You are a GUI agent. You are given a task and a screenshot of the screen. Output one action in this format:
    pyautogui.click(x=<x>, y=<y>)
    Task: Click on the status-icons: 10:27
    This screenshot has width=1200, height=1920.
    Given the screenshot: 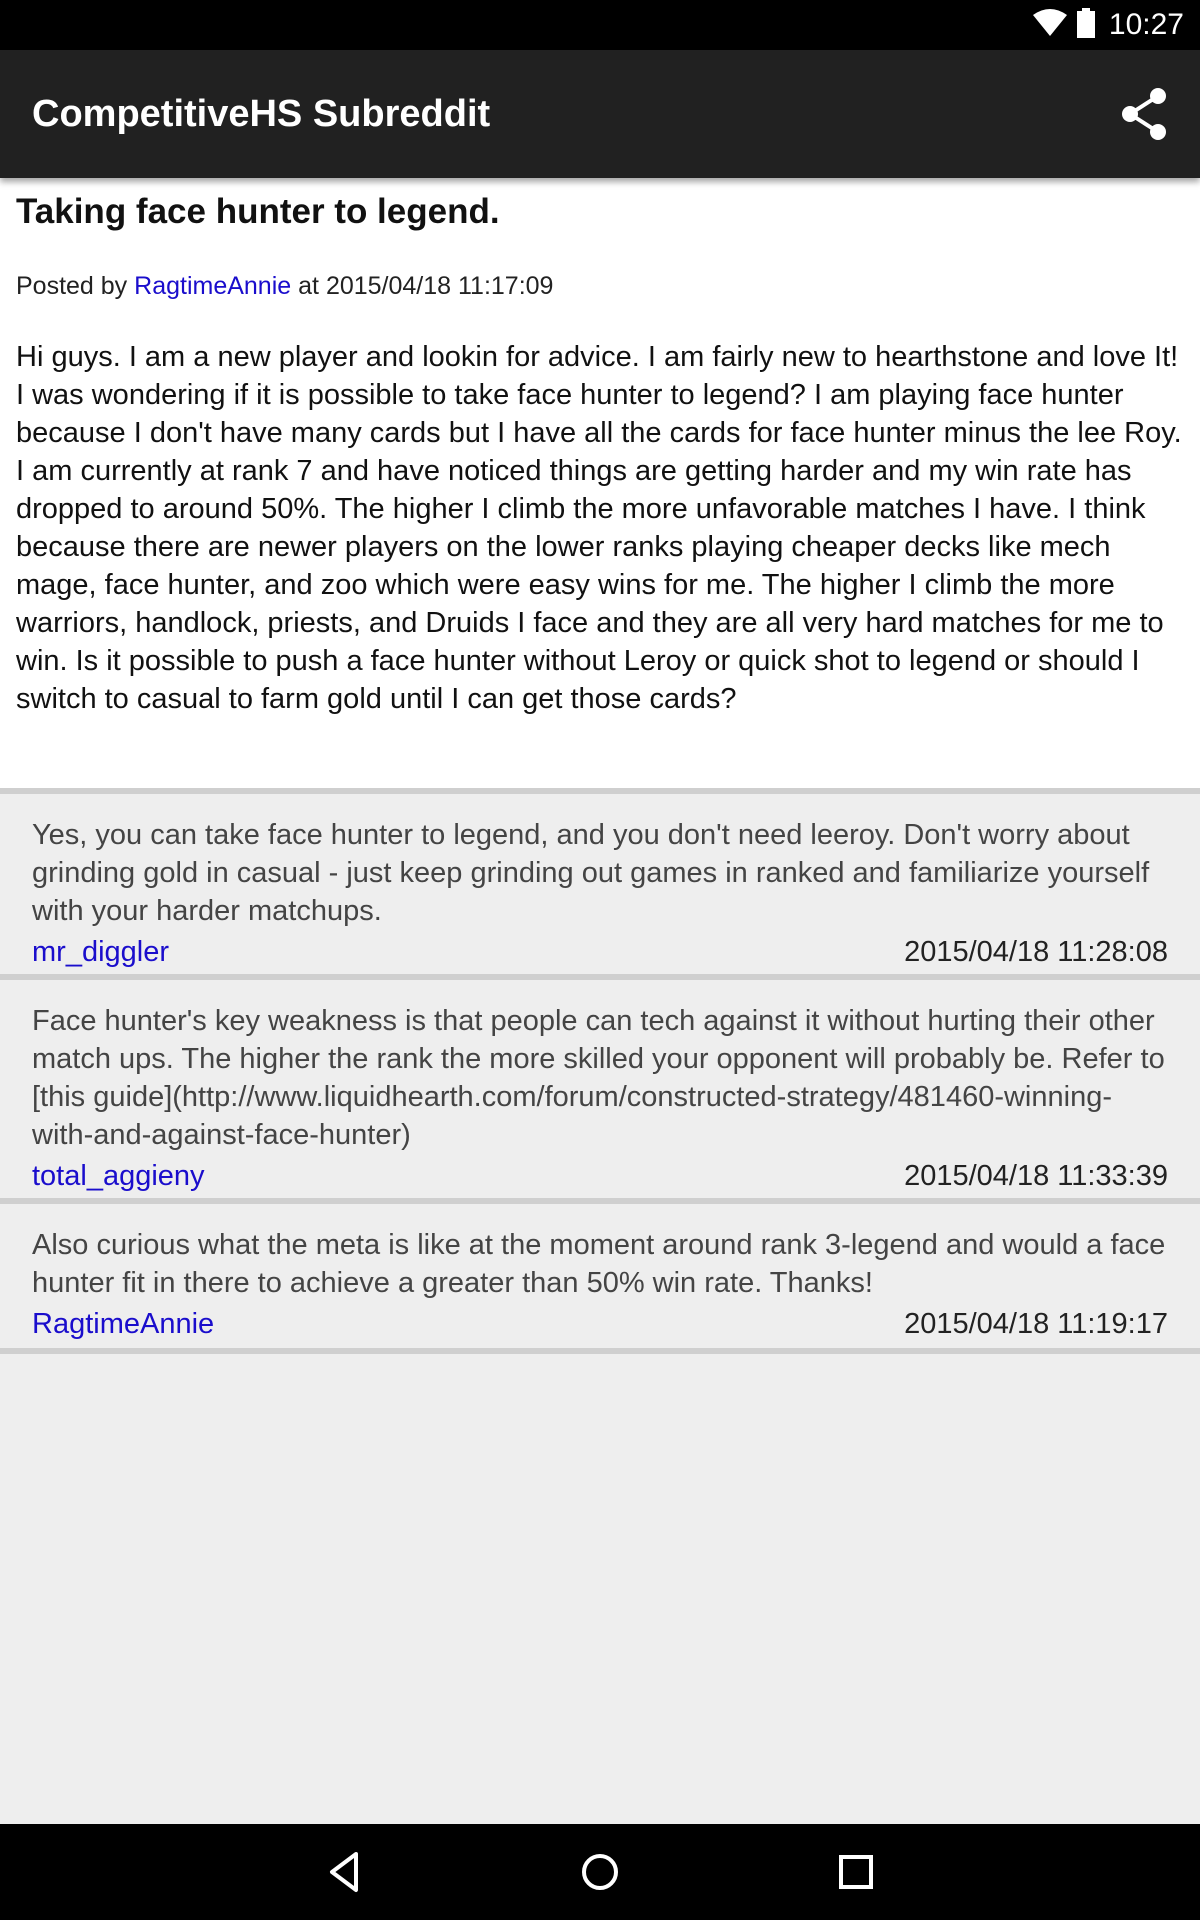 What is the action you would take?
    pyautogui.click(x=1108, y=25)
    